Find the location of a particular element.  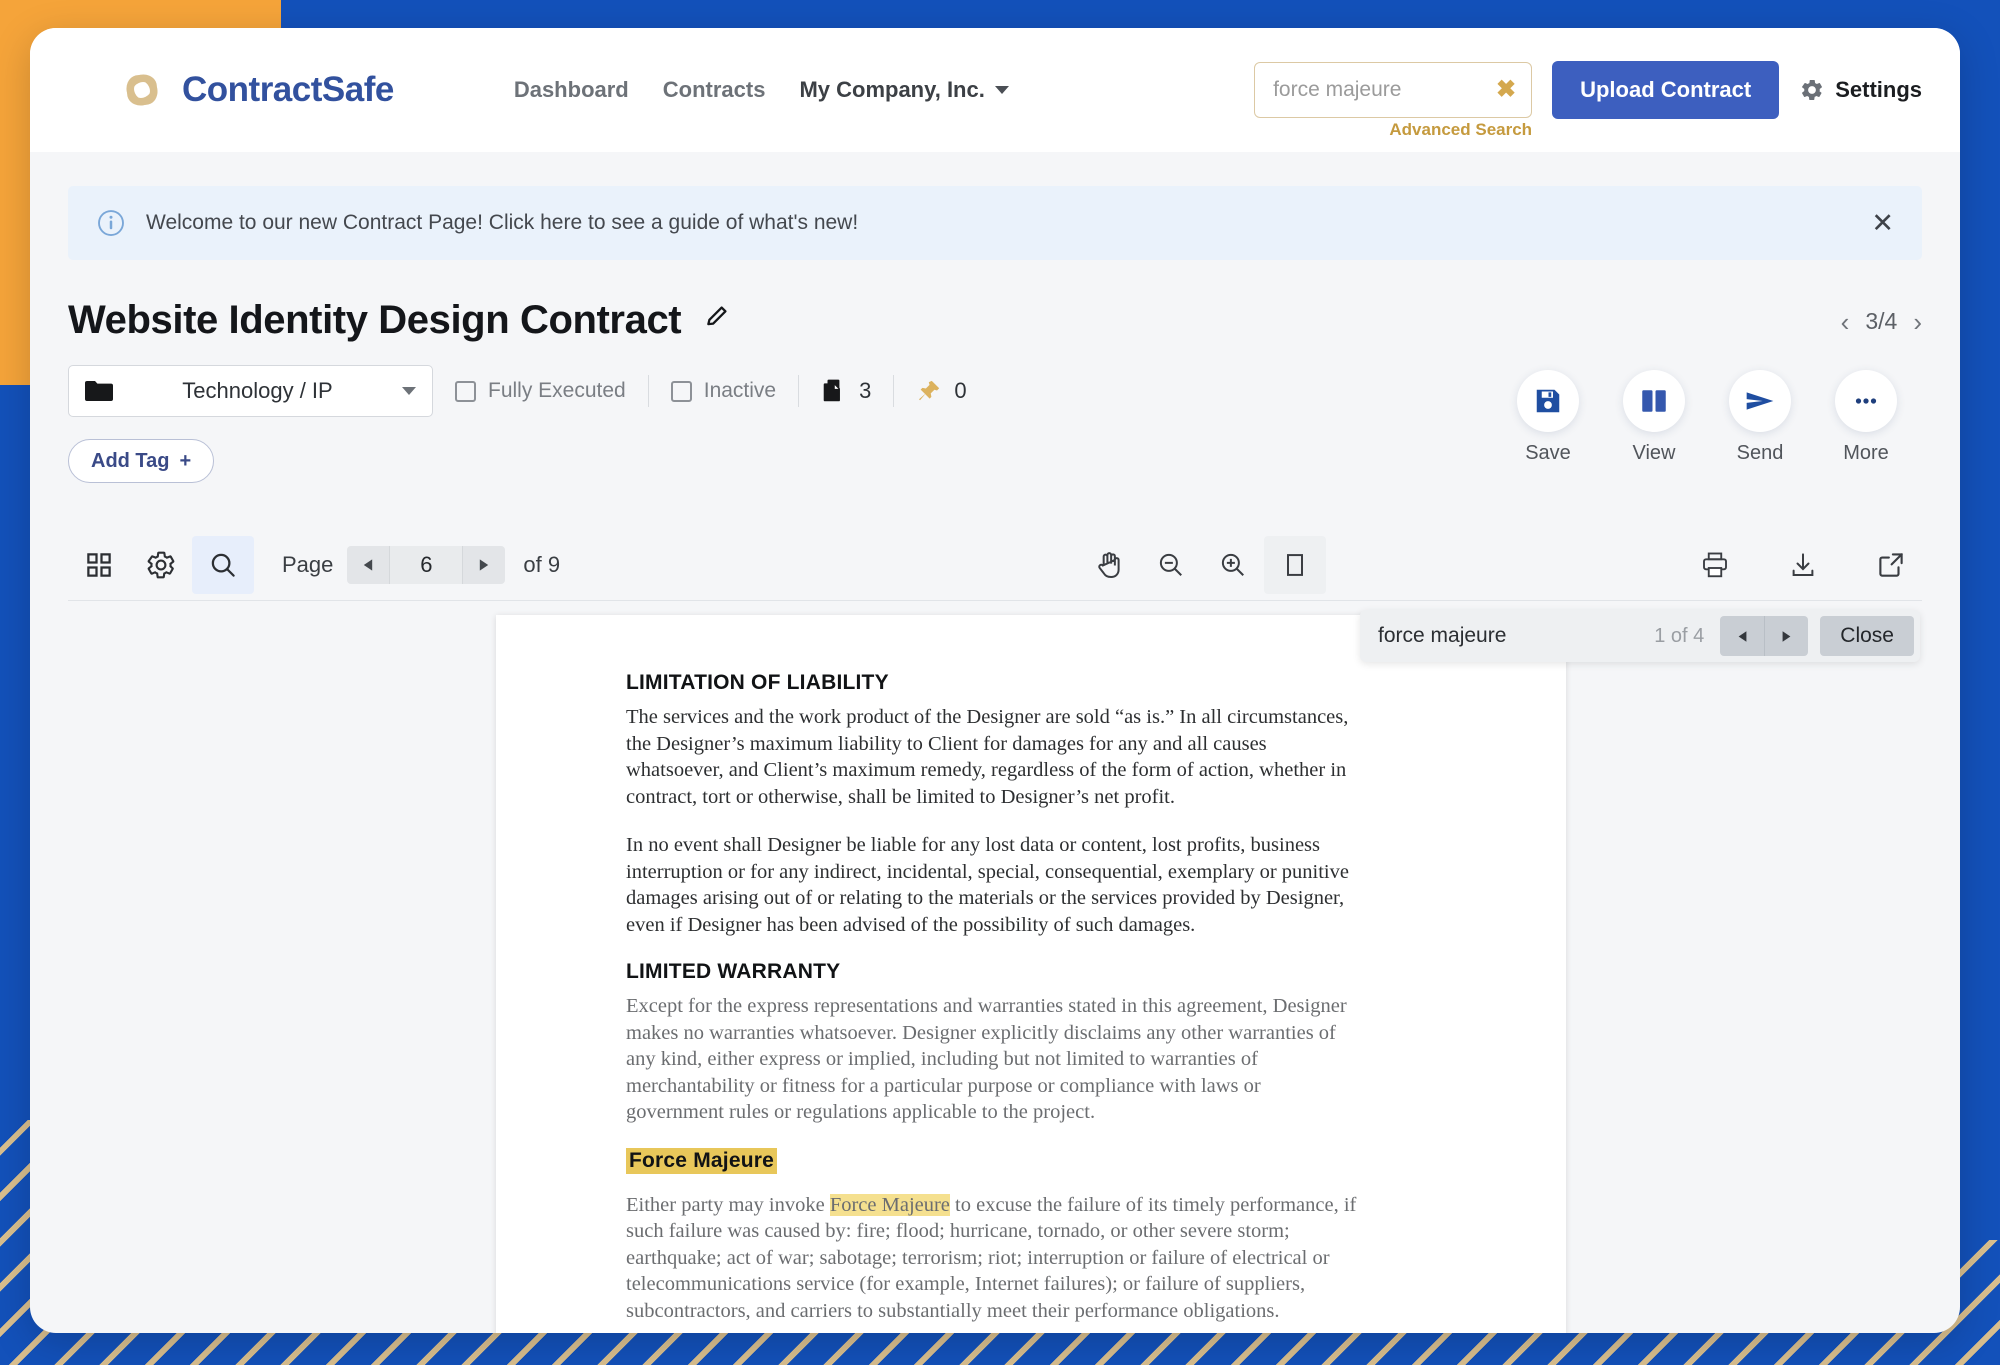

folder-select: Technology / IP is located at coordinates (250, 391).